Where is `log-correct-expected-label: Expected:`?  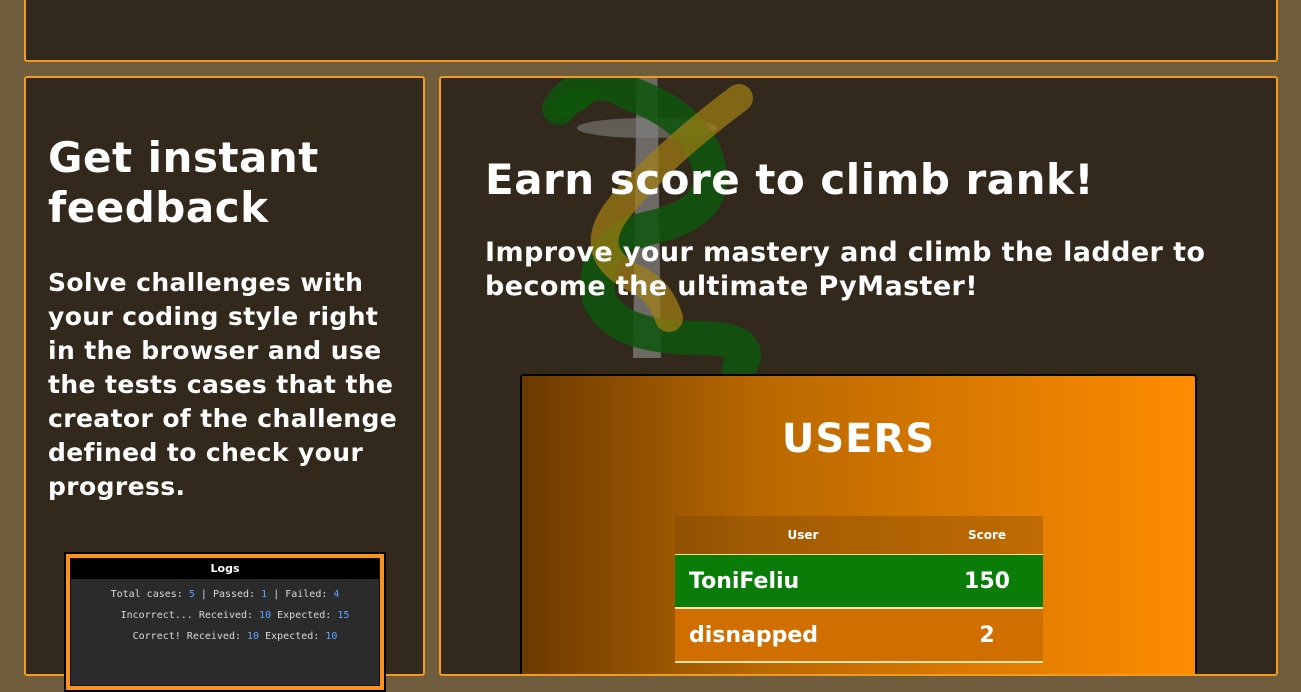
log-correct-expected-label: Expected: is located at coordinates (292, 636).